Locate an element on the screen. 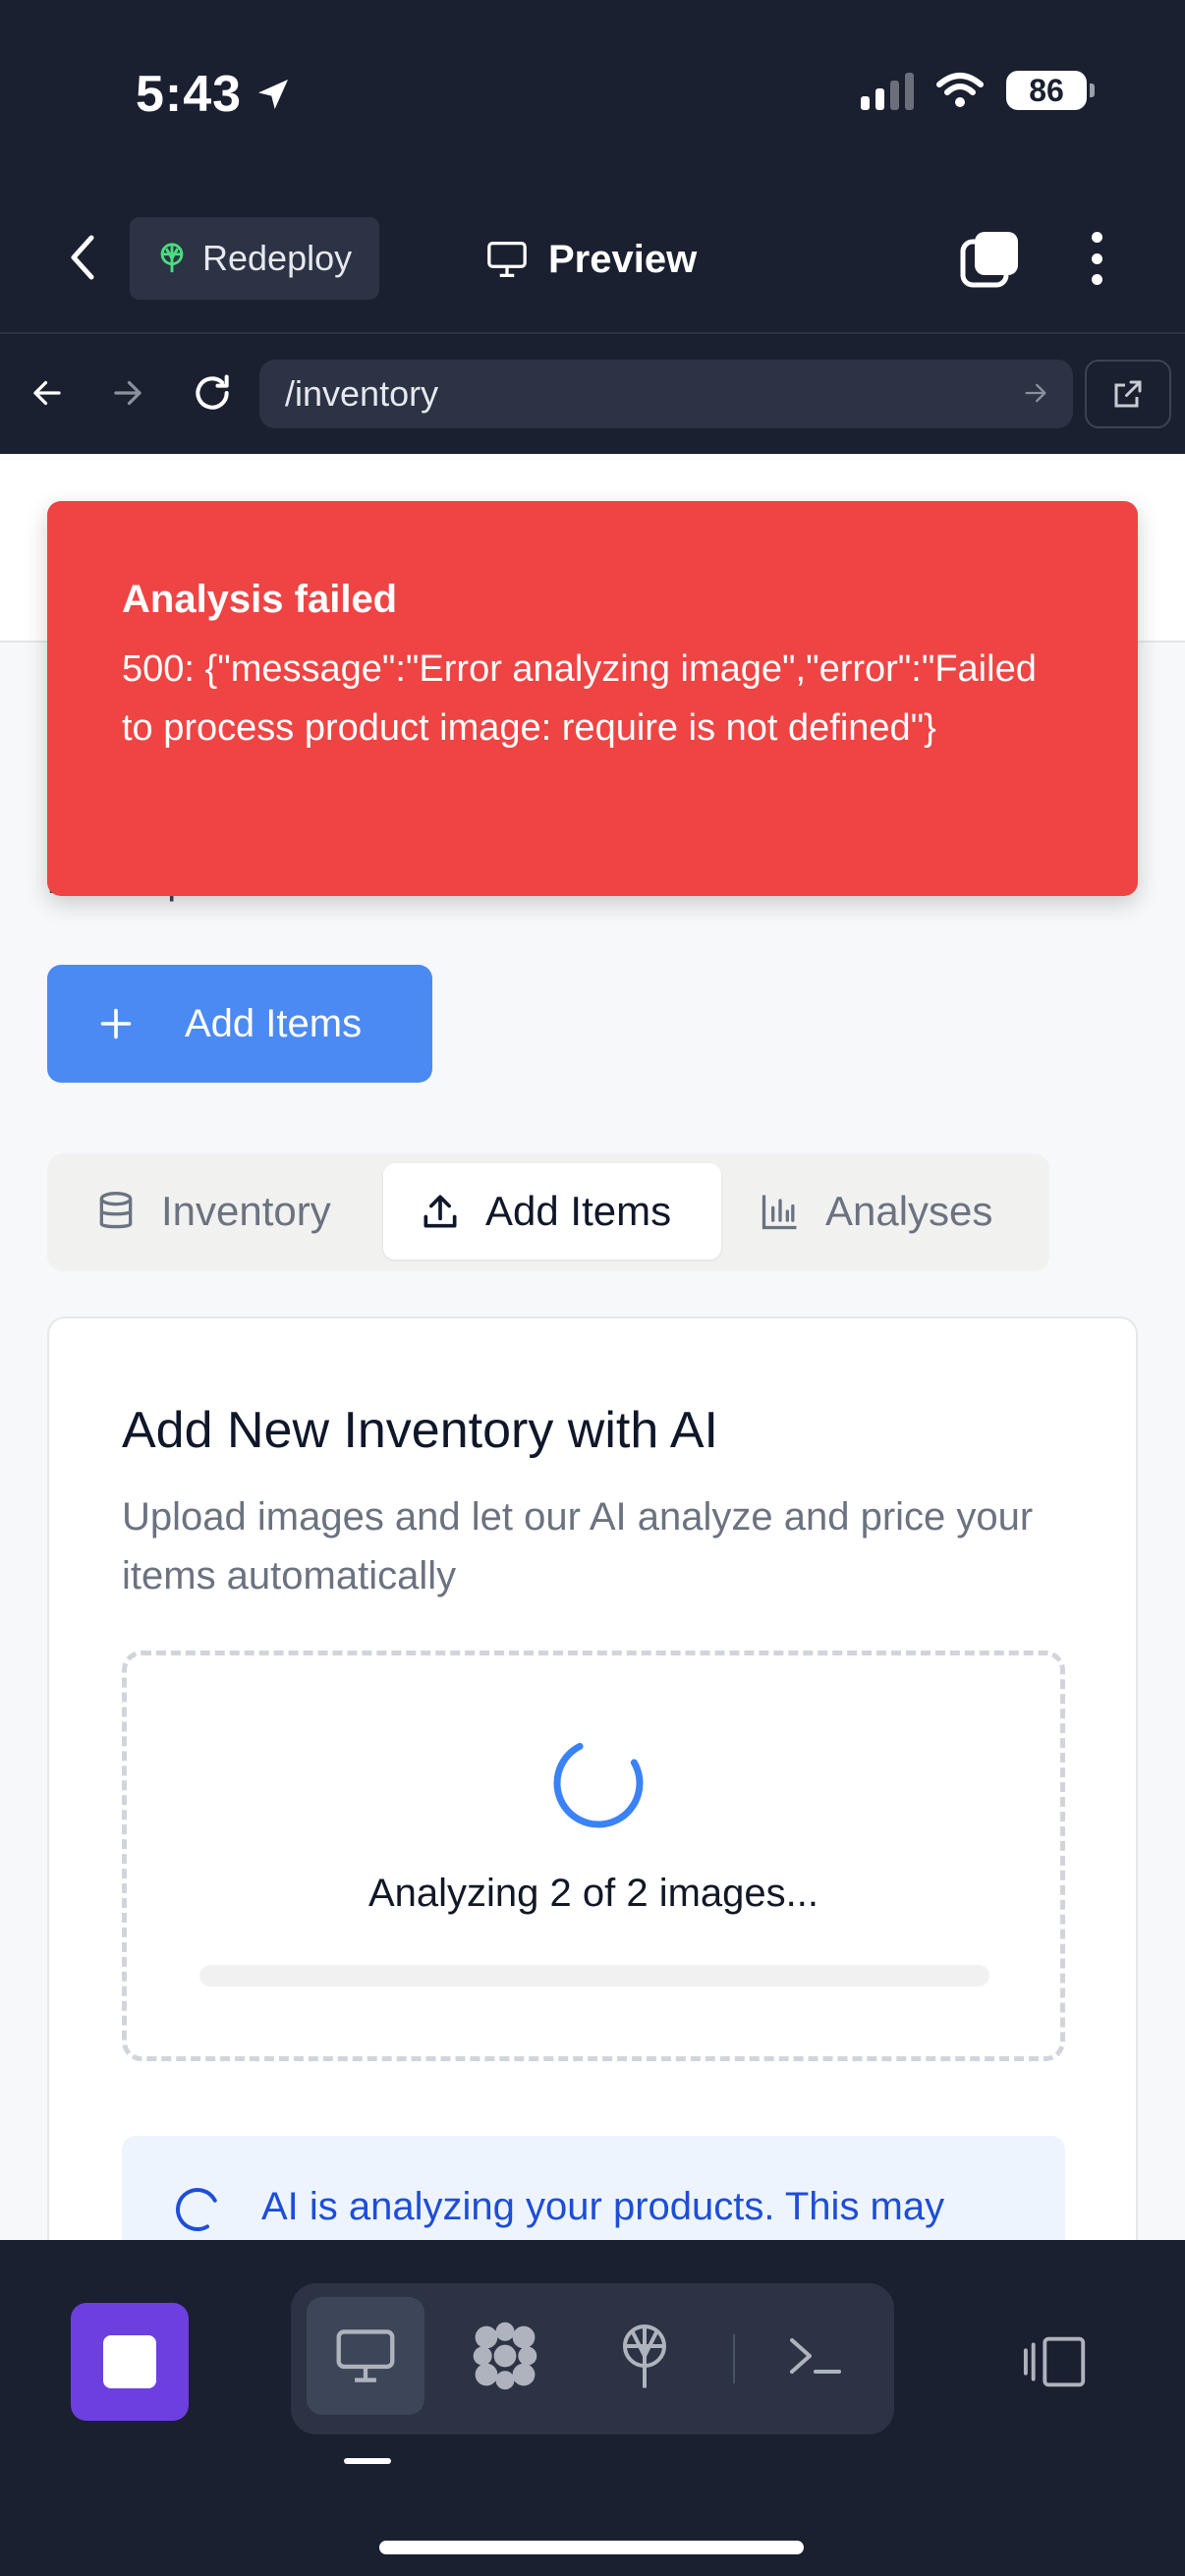 The width and height of the screenshot is (1185, 2576). upload-icon is located at coordinates (440, 1211).